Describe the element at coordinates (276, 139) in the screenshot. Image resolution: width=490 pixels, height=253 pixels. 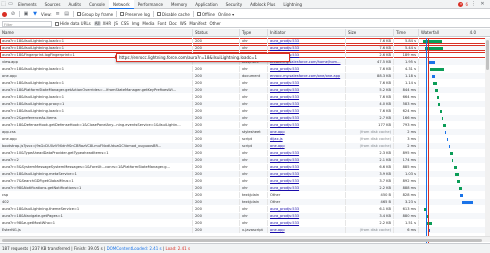
I see `cell-initiator-text: dijax.js` at that location.